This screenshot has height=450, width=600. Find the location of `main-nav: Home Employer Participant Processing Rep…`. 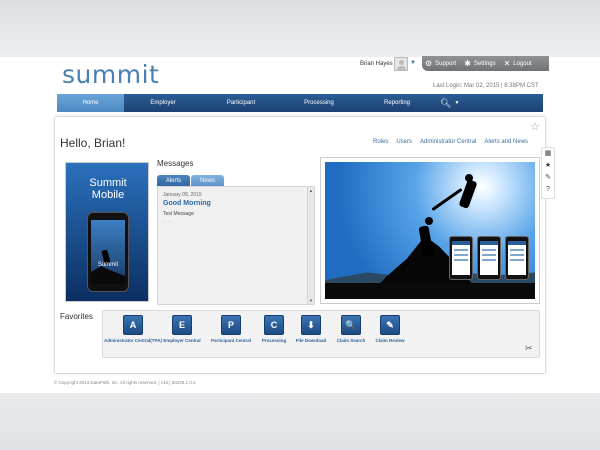

main-nav: Home Employer Participant Processing Rep… is located at coordinates (300, 103).